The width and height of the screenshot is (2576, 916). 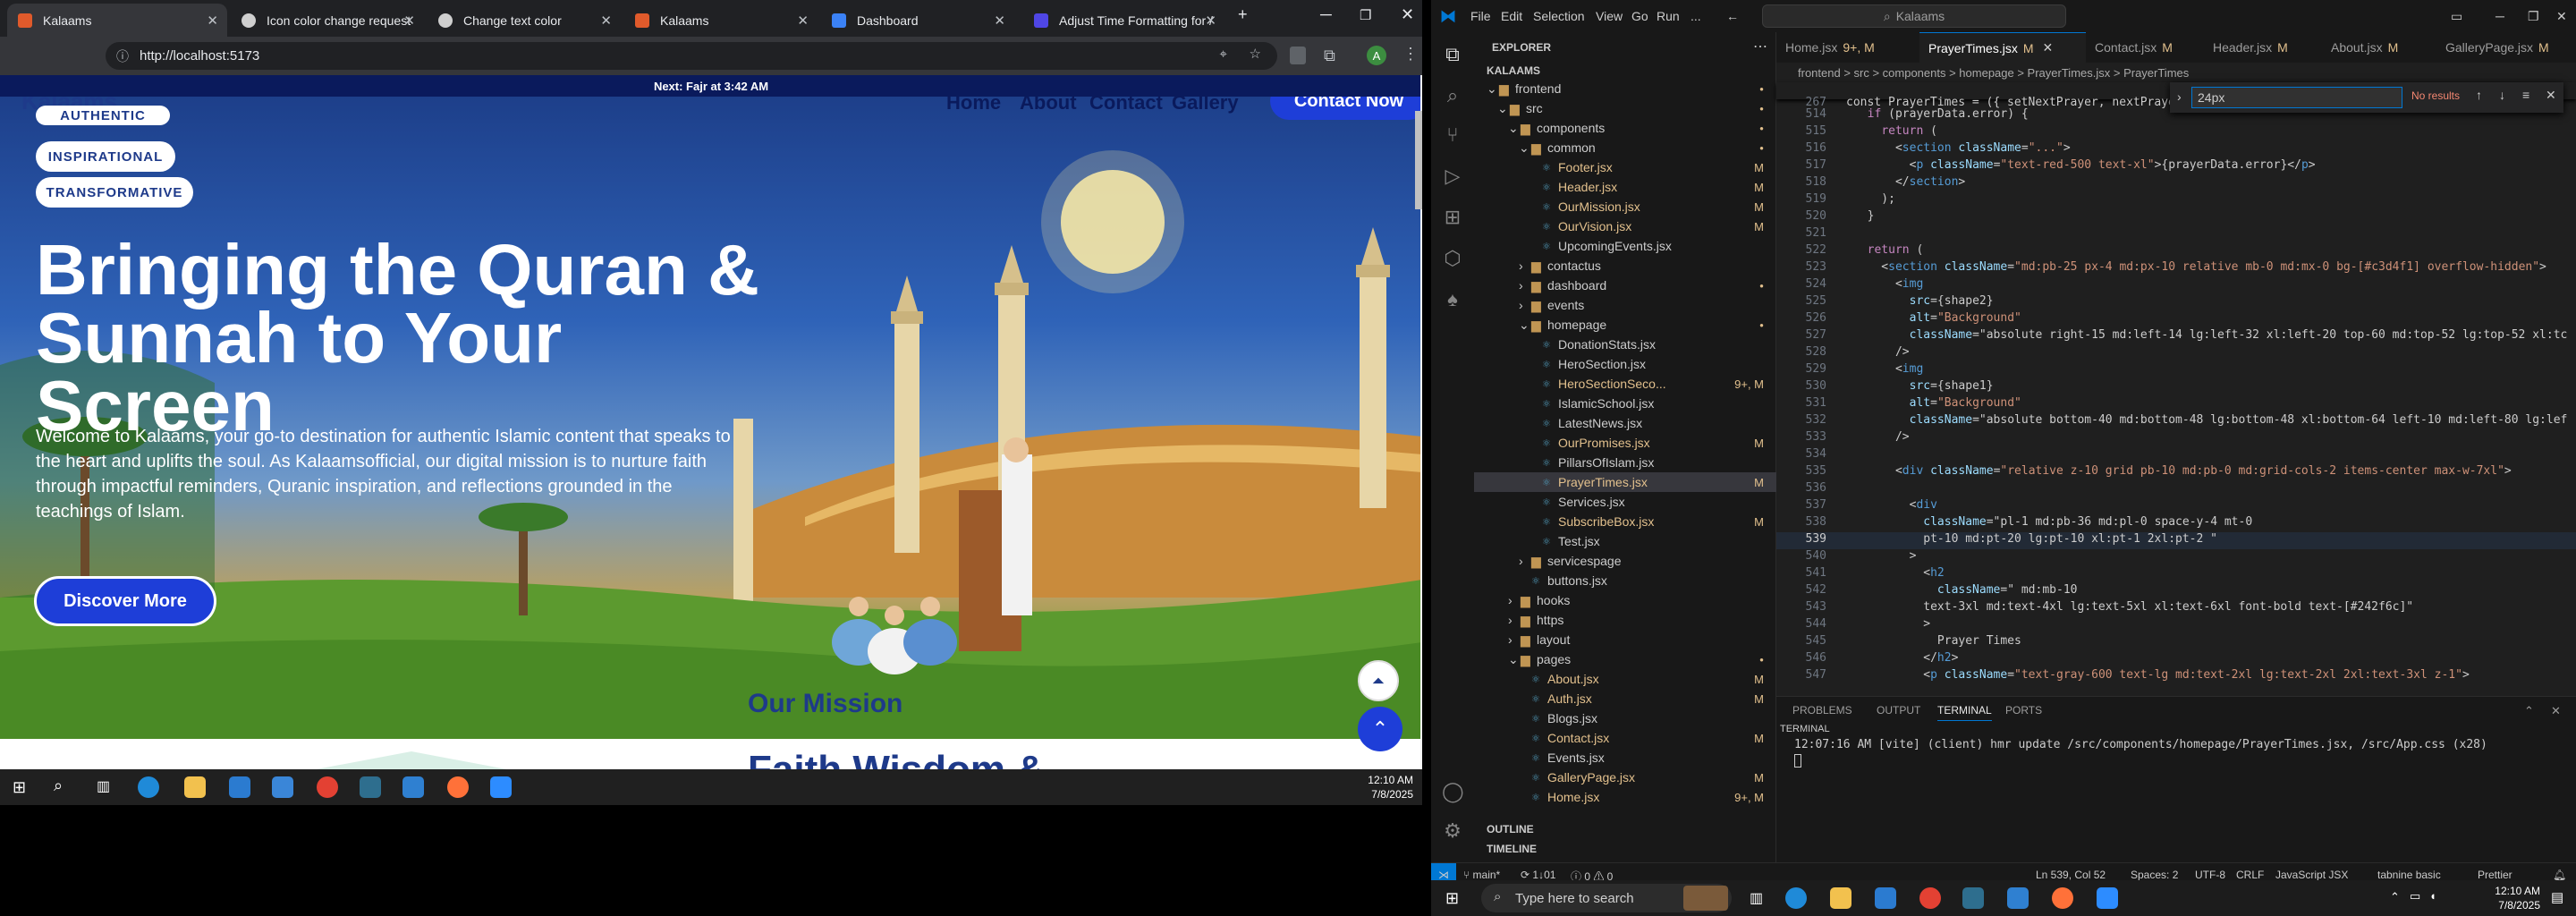 I want to click on search-icon: ⌕, so click(x=58, y=785).